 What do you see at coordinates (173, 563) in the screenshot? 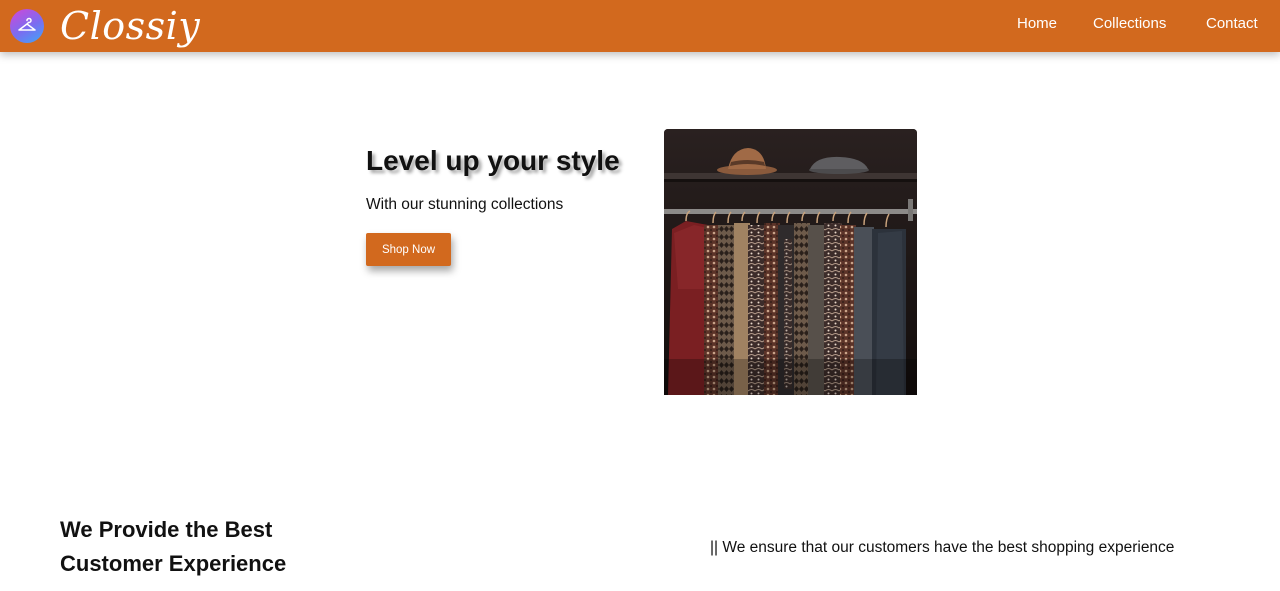
I see `section-title-line2: Customer Experience` at bounding box center [173, 563].